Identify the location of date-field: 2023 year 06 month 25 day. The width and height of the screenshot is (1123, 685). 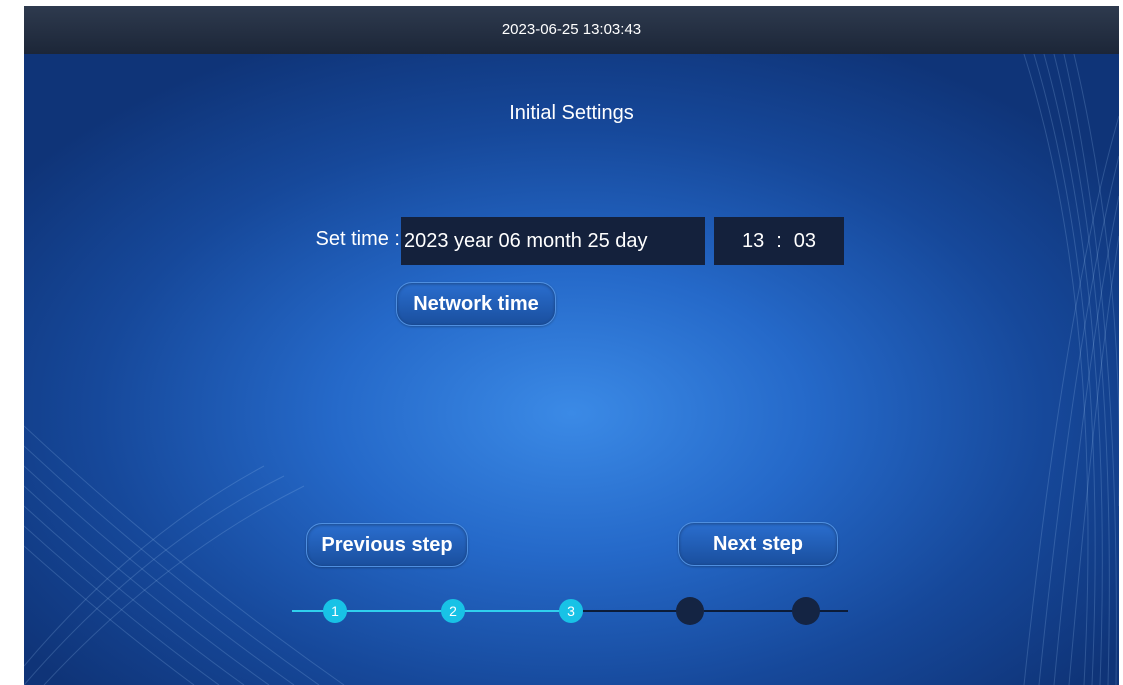
(553, 241).